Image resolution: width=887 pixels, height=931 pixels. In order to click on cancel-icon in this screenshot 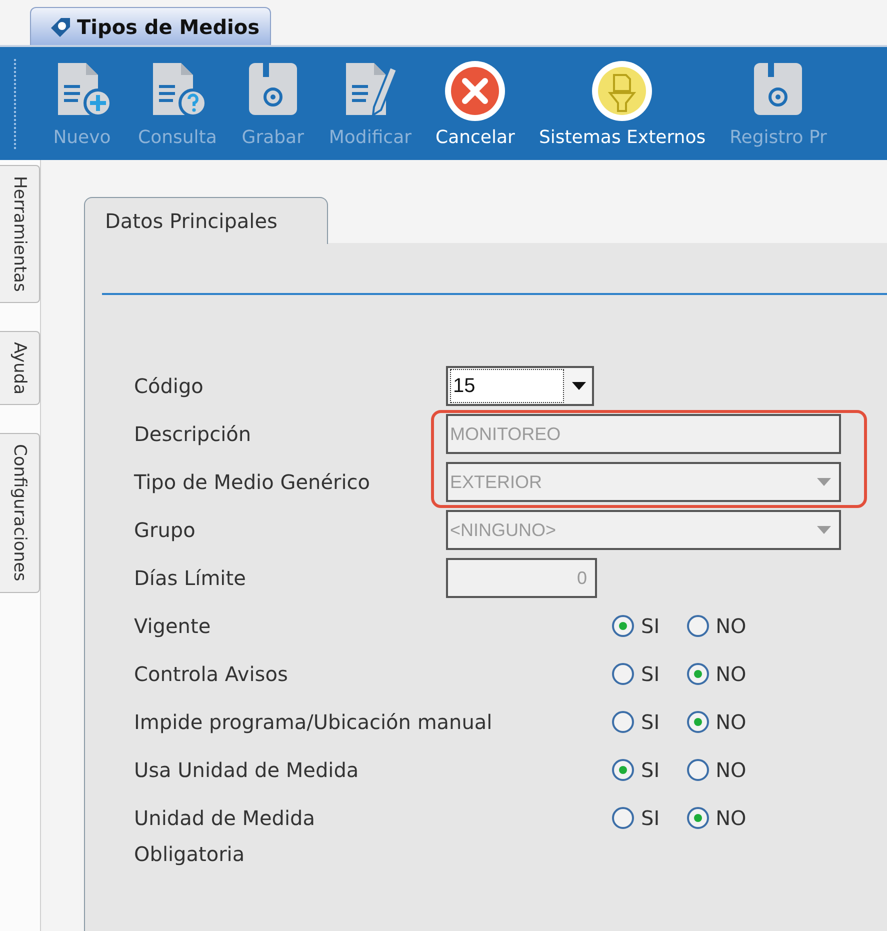, I will do `click(475, 91)`.